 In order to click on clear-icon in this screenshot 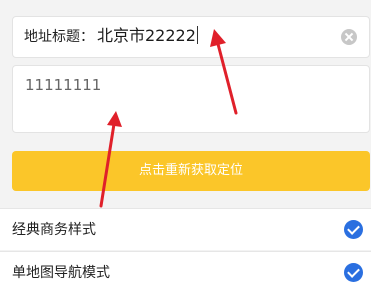, I will do `click(349, 37)`.